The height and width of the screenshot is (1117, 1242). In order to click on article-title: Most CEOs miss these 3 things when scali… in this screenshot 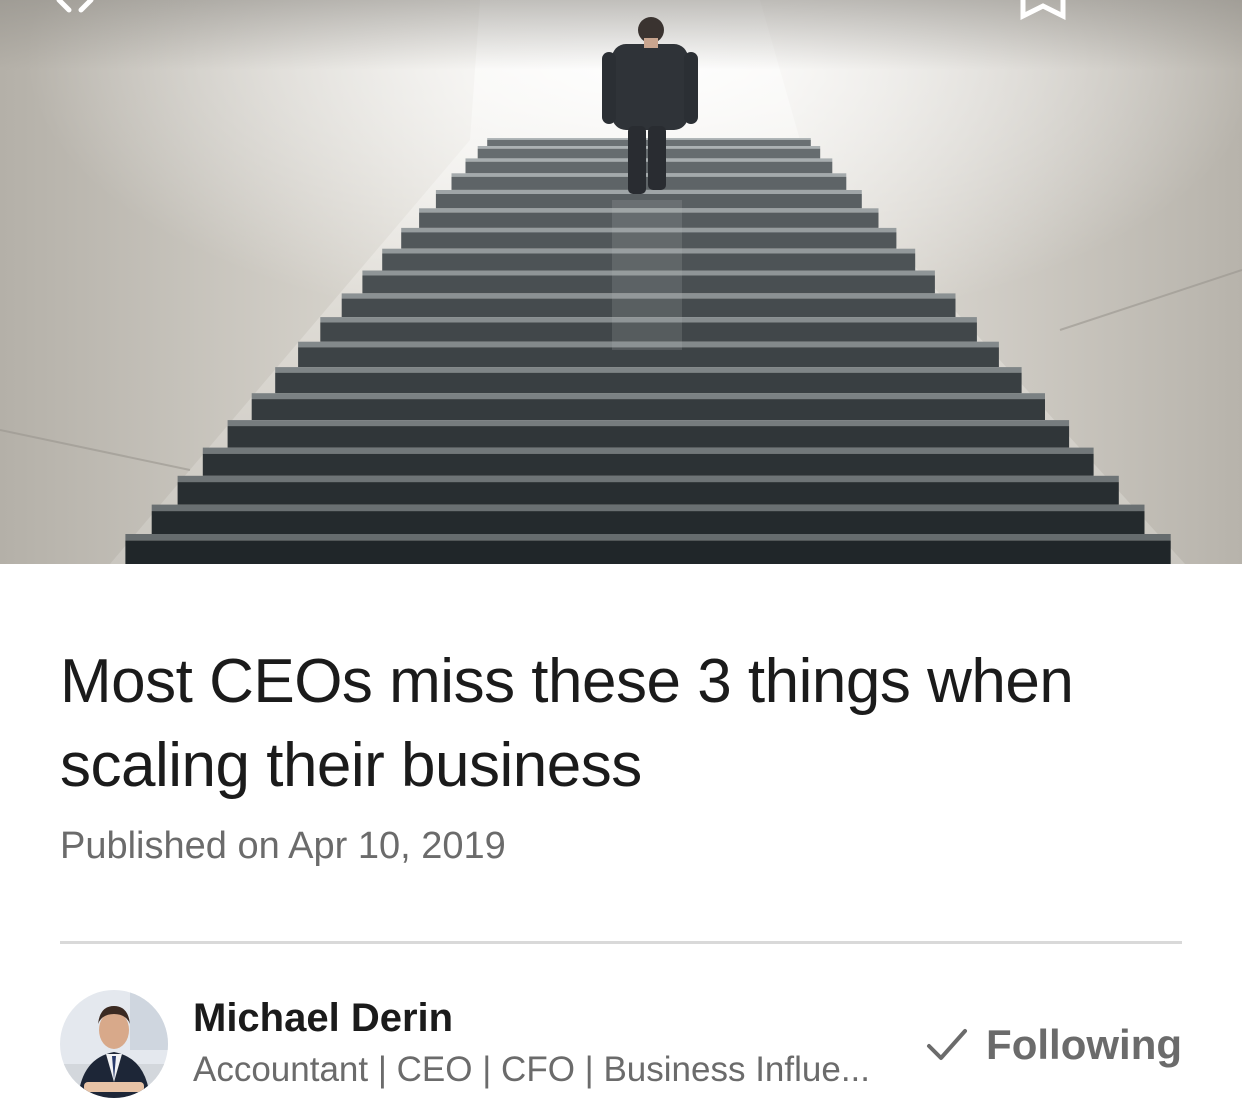, I will do `click(567, 723)`.